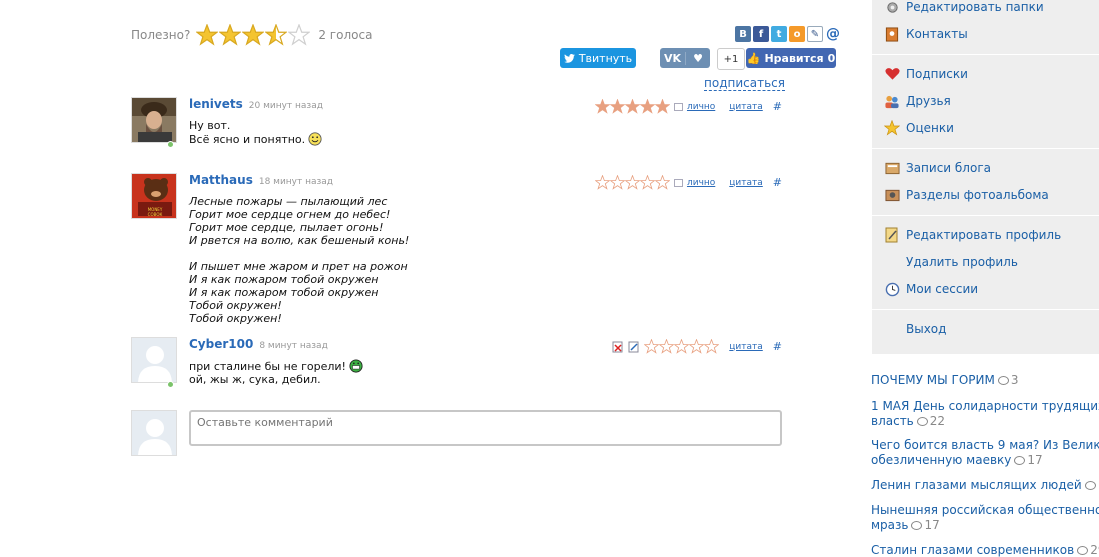 This screenshot has height=557, width=1099. I want to click on tweet-button: Твитнуть, so click(598, 58).